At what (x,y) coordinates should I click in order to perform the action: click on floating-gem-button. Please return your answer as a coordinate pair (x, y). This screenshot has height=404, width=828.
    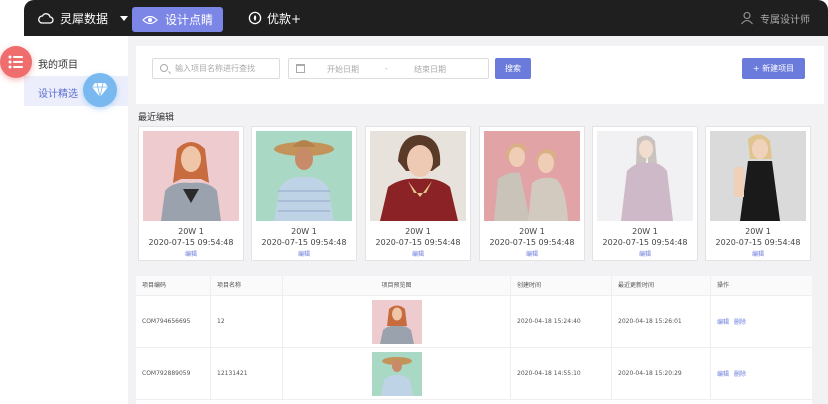
    Looking at the image, I should click on (100, 90).